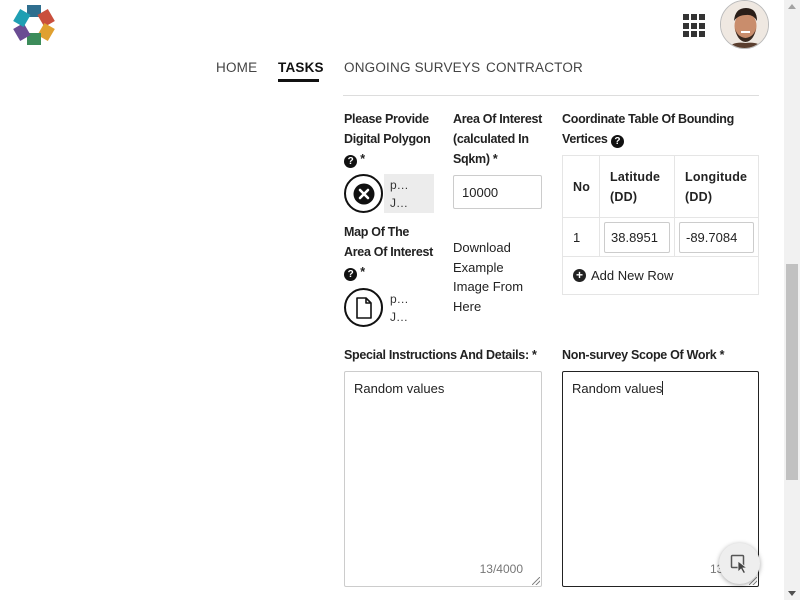 The image size is (800, 600). Describe the element at coordinates (660, 275) in the screenshot. I see `add-new-row-button: + Add New Row` at that location.